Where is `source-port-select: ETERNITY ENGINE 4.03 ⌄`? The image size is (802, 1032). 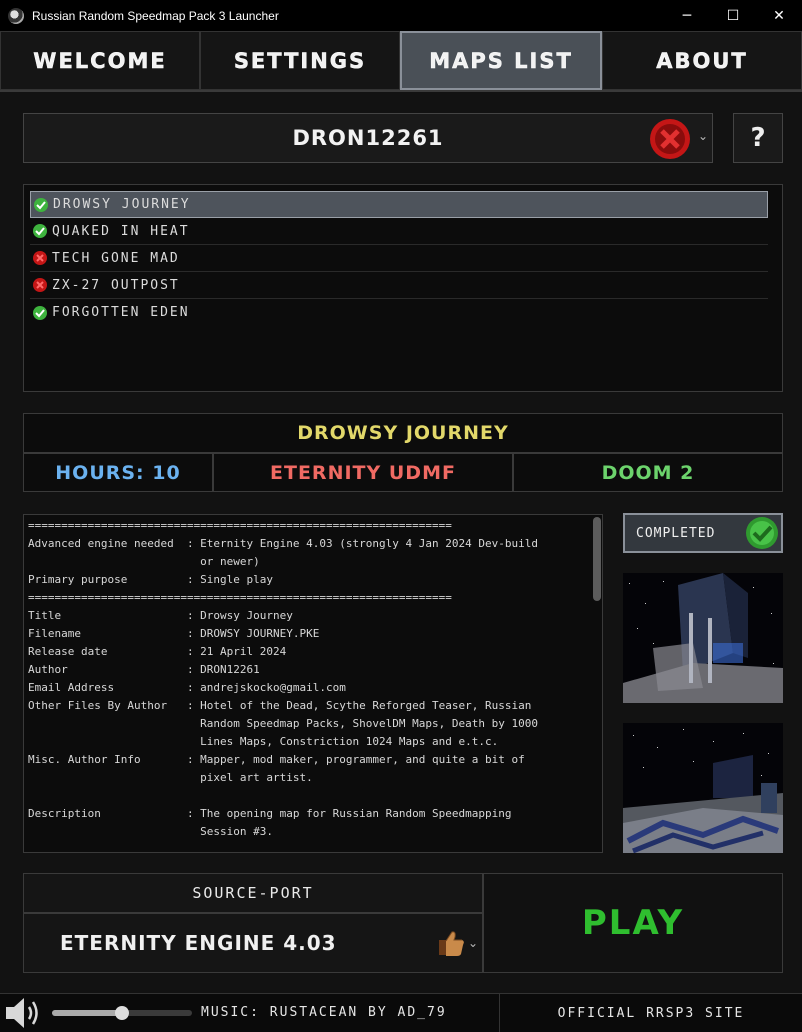 source-port-select: ETERNITY ENGINE 4.03 ⌄ is located at coordinates (253, 943).